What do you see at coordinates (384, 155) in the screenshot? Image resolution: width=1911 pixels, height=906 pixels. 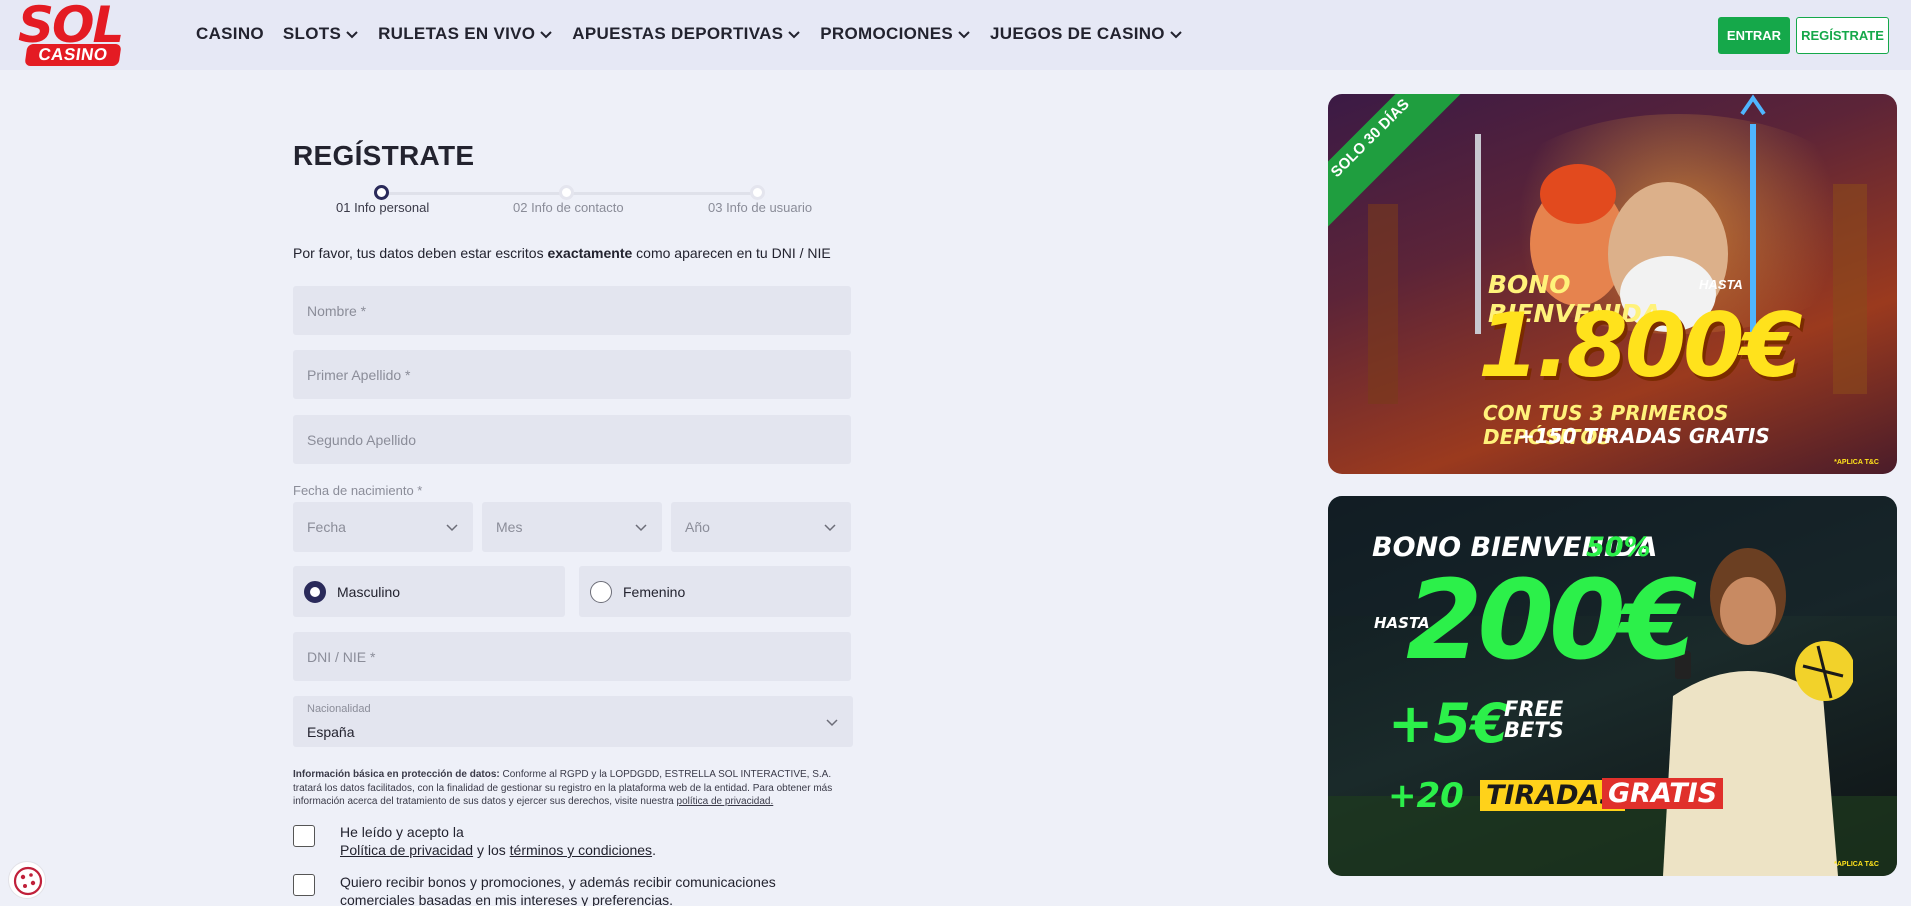 I see `page-title: REGÍSTRATE` at bounding box center [384, 155].